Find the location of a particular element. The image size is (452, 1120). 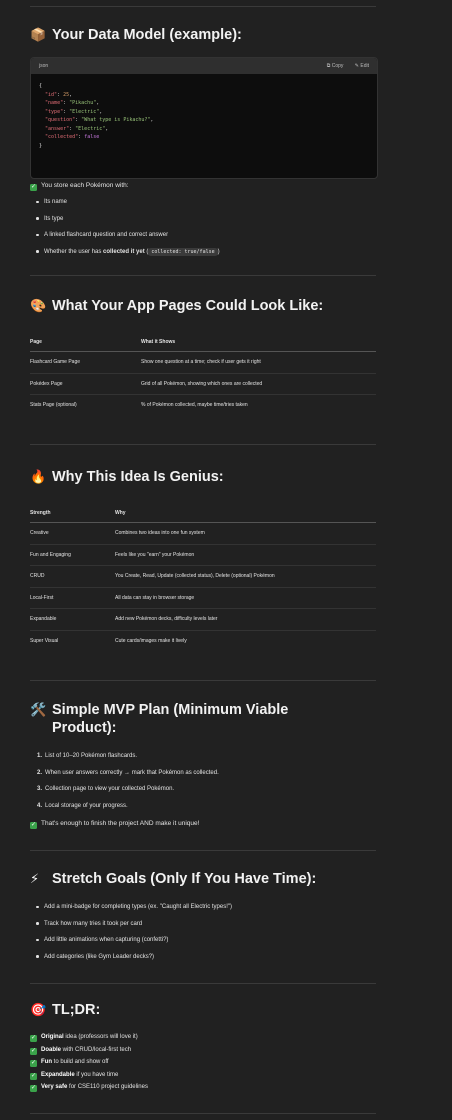

section-heading-data-model: 📦 Your Data Model (example): is located at coordinates (136, 35).